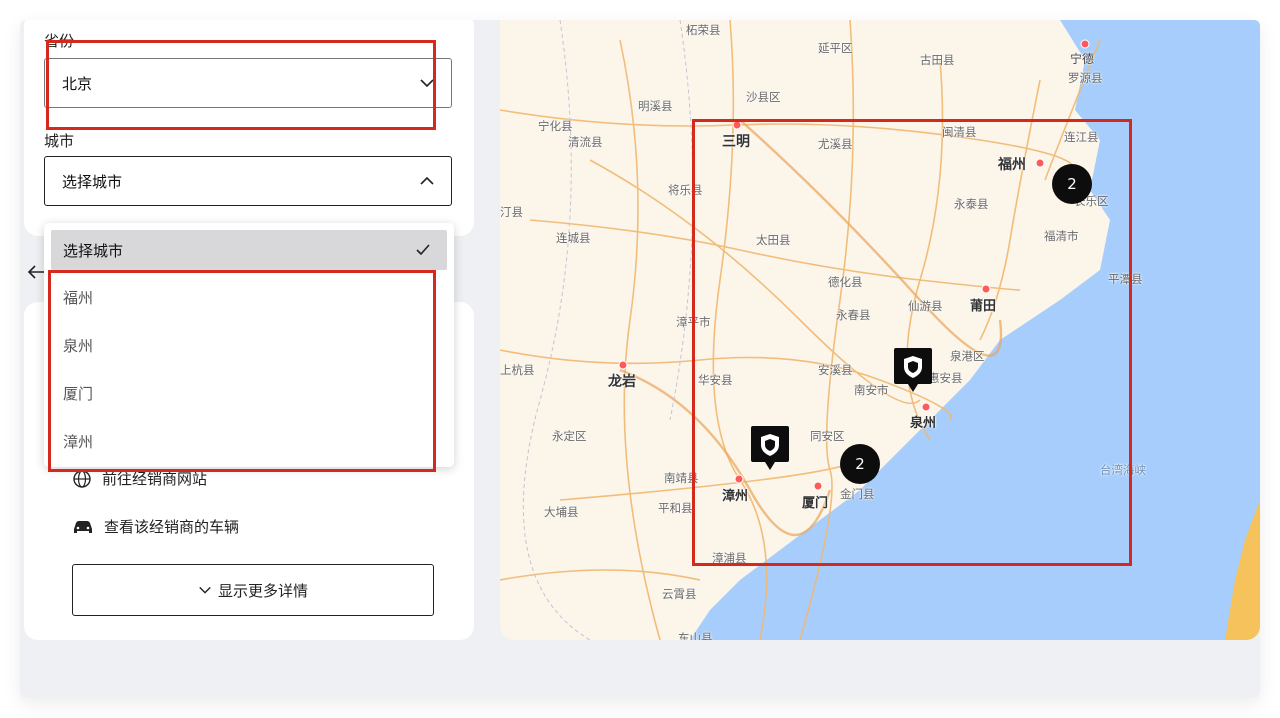  What do you see at coordinates (59, 141) in the screenshot?
I see `city-label: 城市` at bounding box center [59, 141].